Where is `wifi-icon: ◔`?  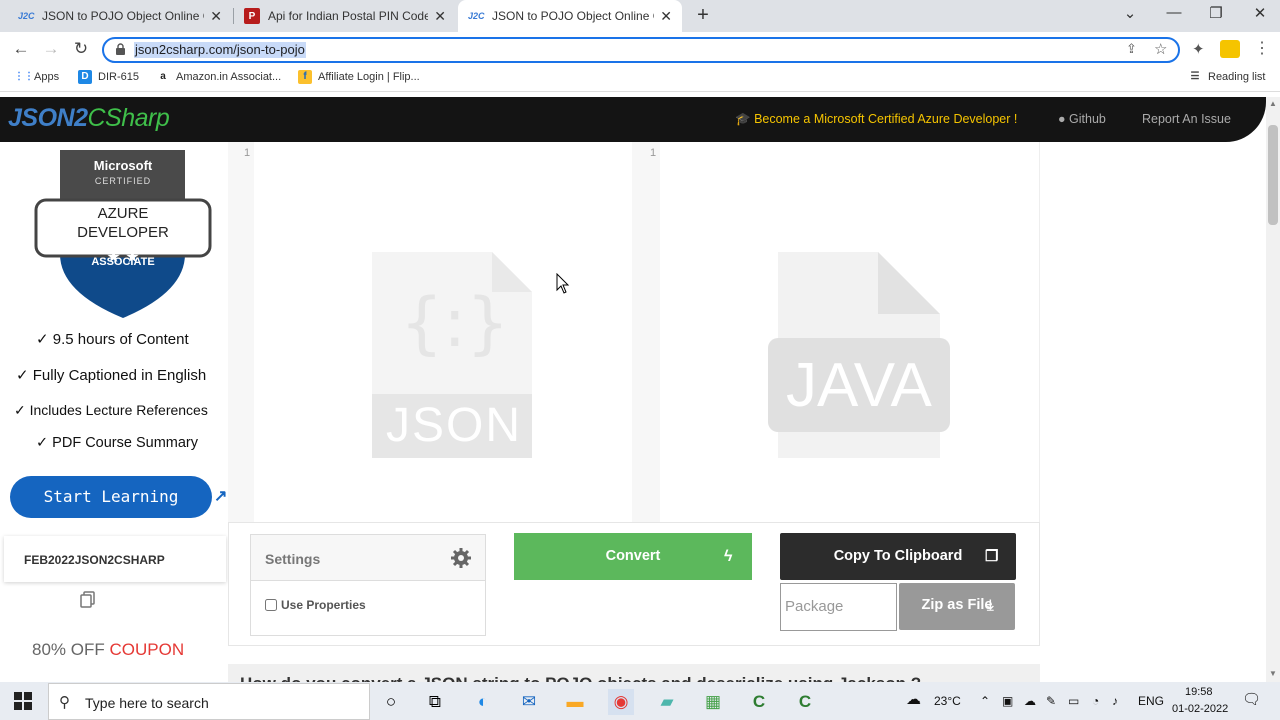 wifi-icon: ◔ is located at coordinates (1095, 701).